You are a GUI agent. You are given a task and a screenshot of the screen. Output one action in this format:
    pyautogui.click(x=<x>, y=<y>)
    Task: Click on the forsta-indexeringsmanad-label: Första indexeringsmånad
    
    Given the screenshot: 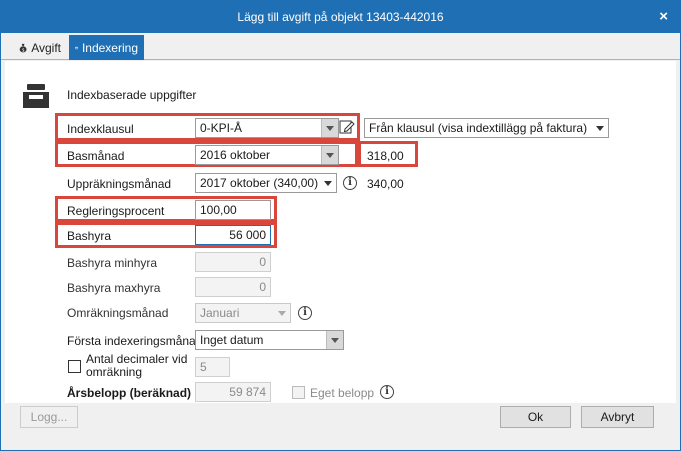 What is the action you would take?
    pyautogui.click(x=135, y=341)
    